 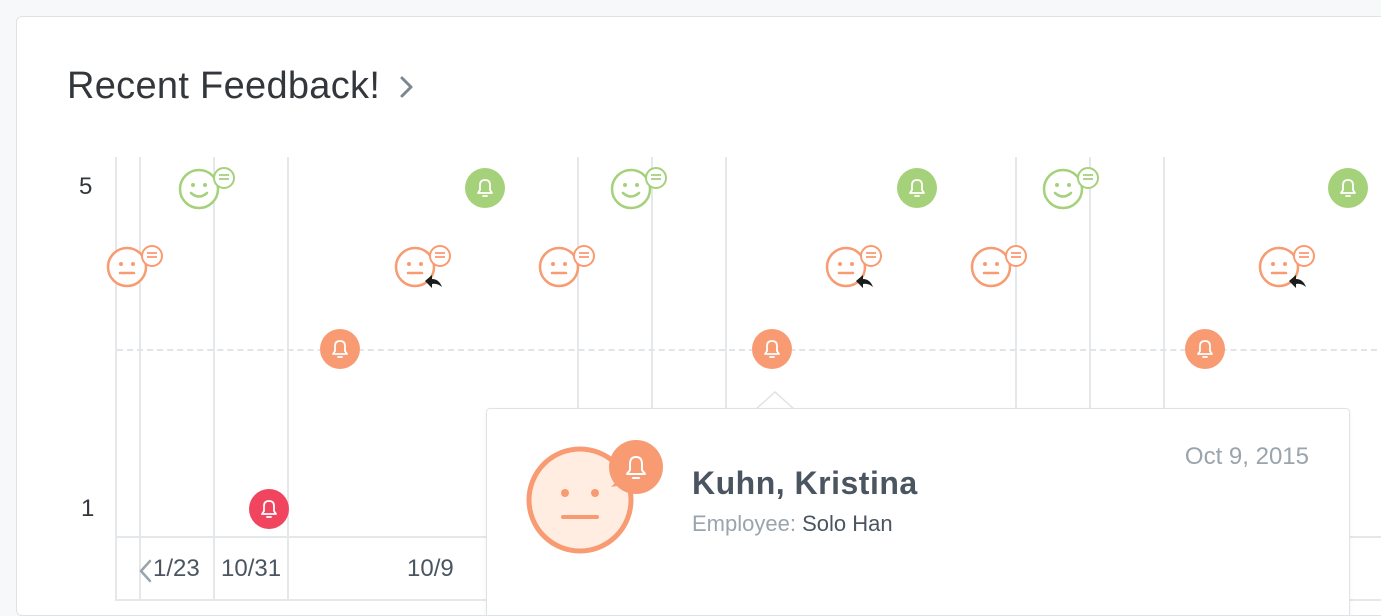 I want to click on x-axis-label: 1/23, so click(x=176, y=568).